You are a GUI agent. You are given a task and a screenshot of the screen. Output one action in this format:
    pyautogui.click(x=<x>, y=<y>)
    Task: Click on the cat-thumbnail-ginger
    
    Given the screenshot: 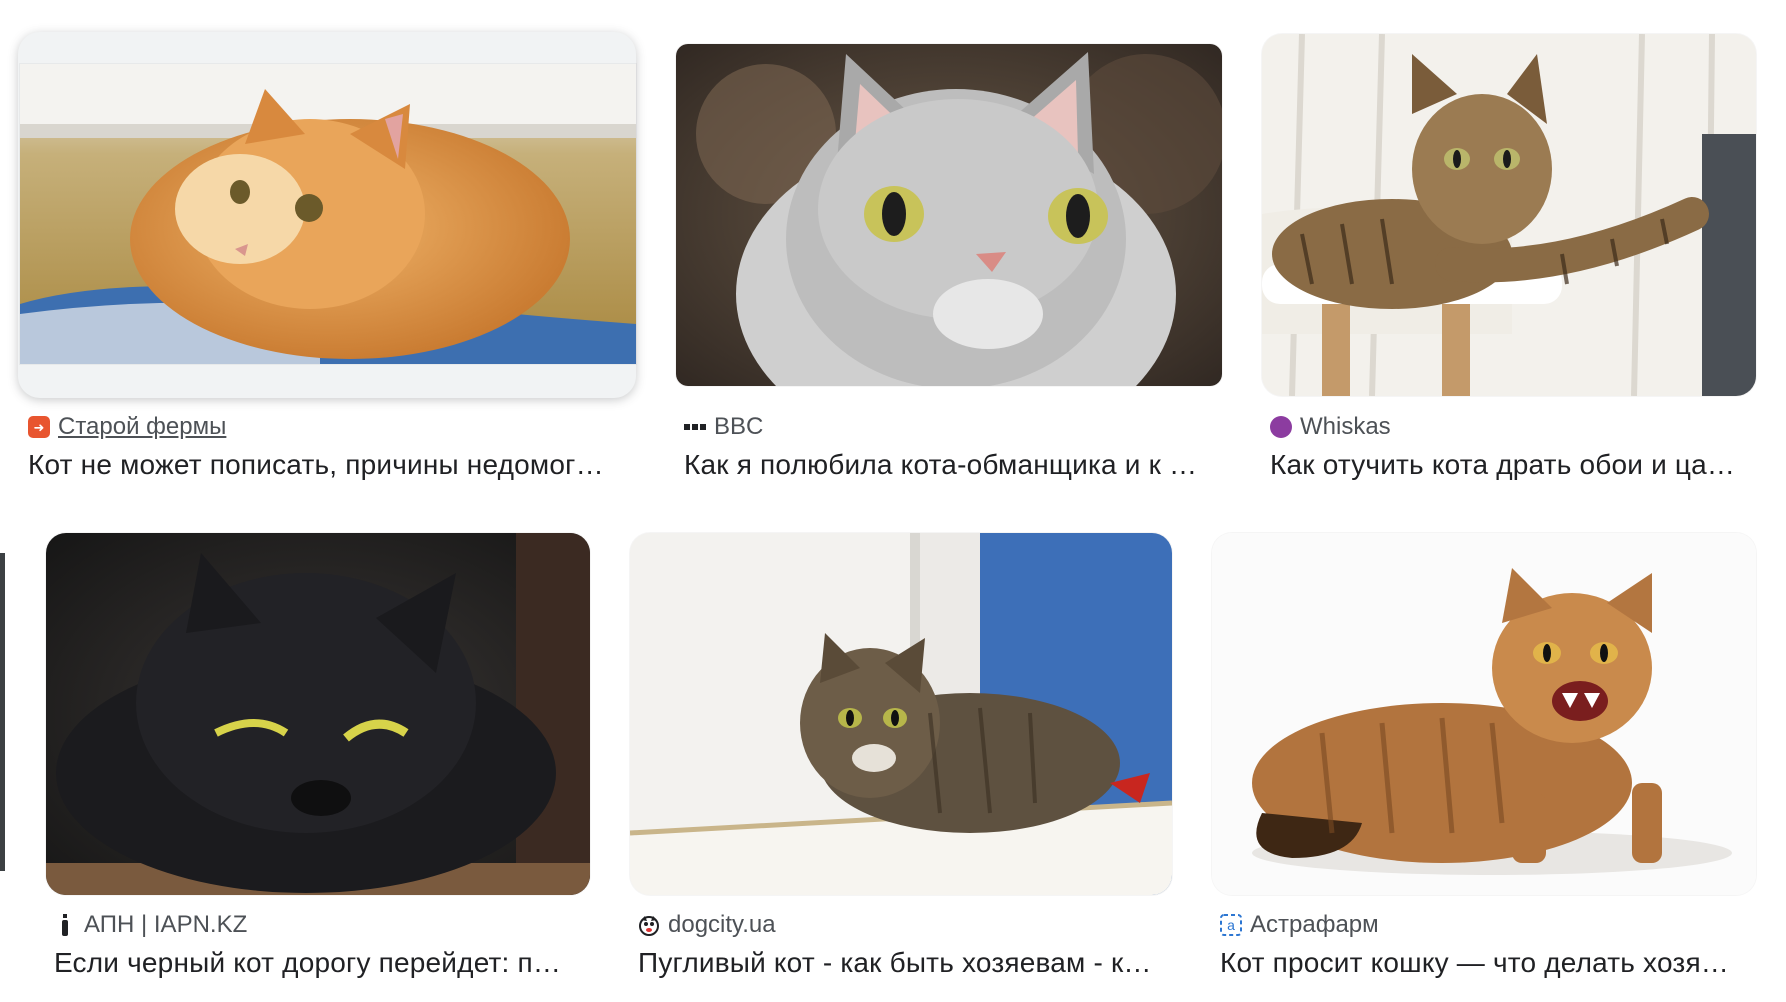 What is the action you would take?
    pyautogui.click(x=328, y=214)
    